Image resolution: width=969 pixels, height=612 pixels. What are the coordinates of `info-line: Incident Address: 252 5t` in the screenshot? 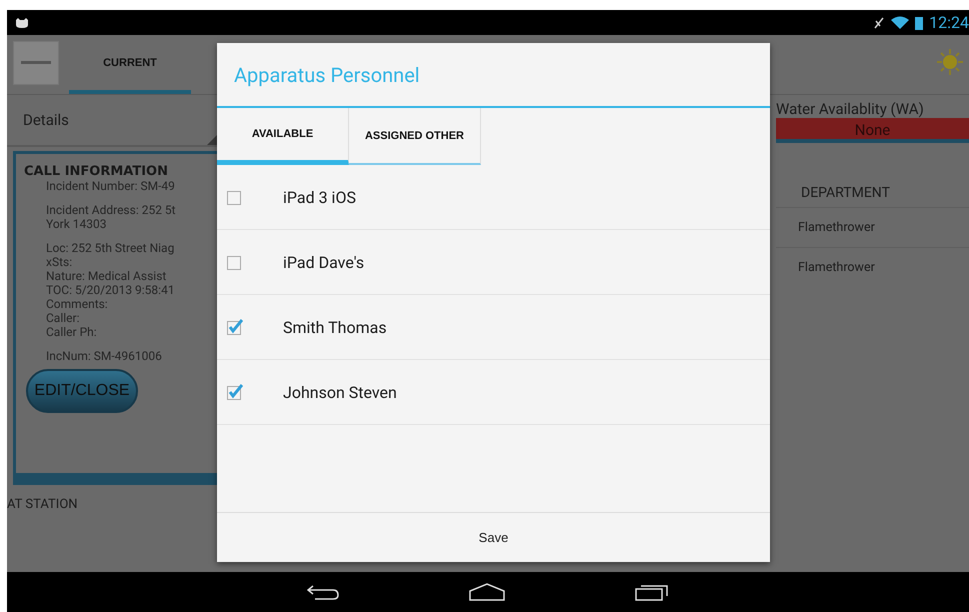 It's located at (111, 210).